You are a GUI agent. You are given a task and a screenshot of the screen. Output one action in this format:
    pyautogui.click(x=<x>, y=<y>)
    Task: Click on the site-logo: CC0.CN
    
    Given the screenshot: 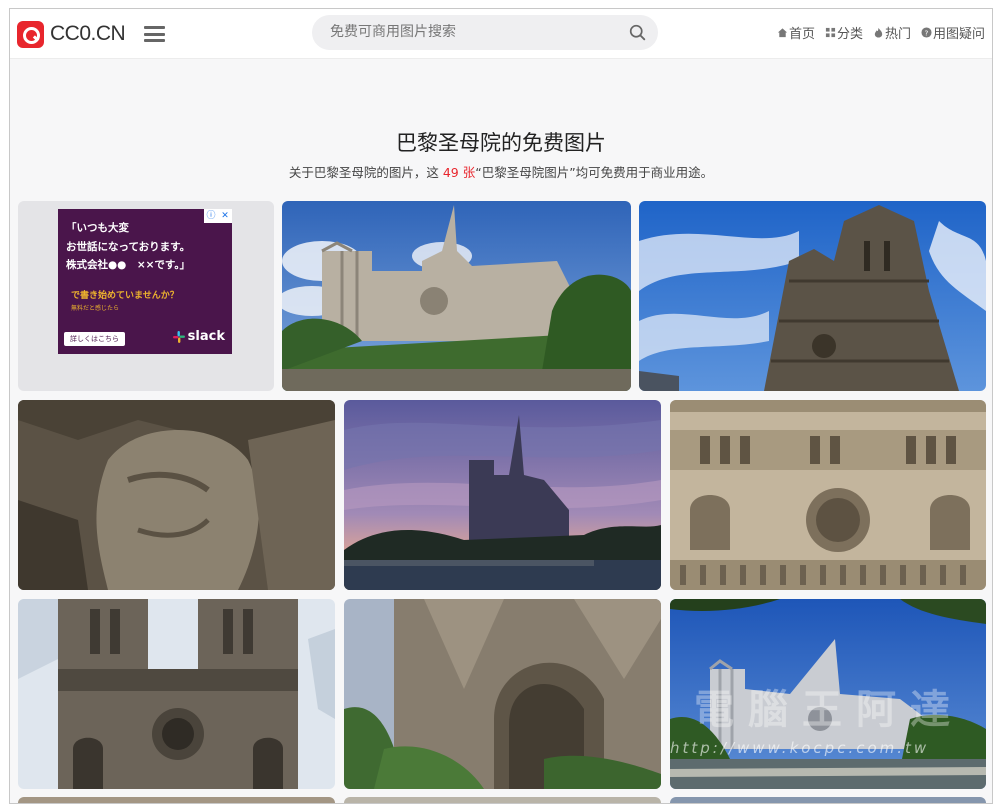 What is the action you would take?
    pyautogui.click(x=71, y=34)
    